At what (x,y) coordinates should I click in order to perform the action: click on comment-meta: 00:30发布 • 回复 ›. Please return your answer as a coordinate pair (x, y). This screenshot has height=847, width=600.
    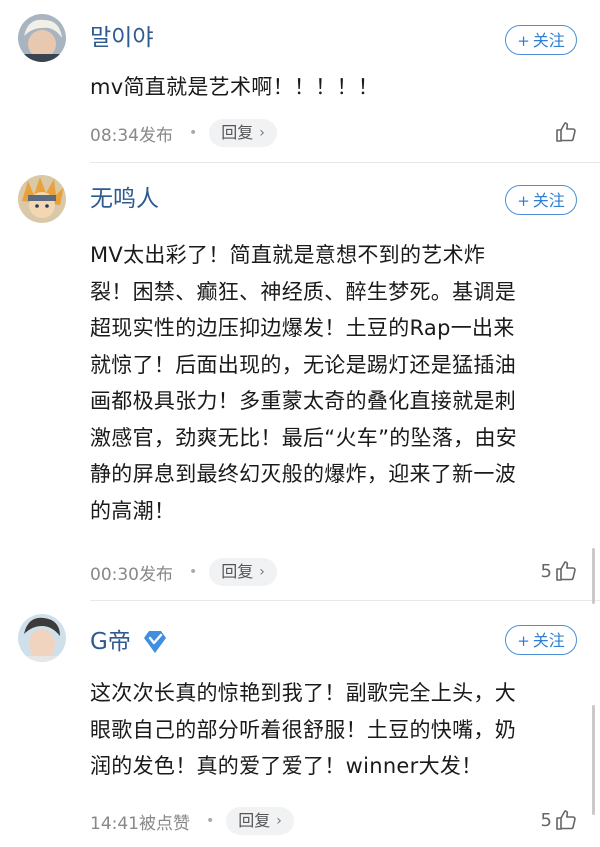
    Looking at the image, I should click on (183, 572).